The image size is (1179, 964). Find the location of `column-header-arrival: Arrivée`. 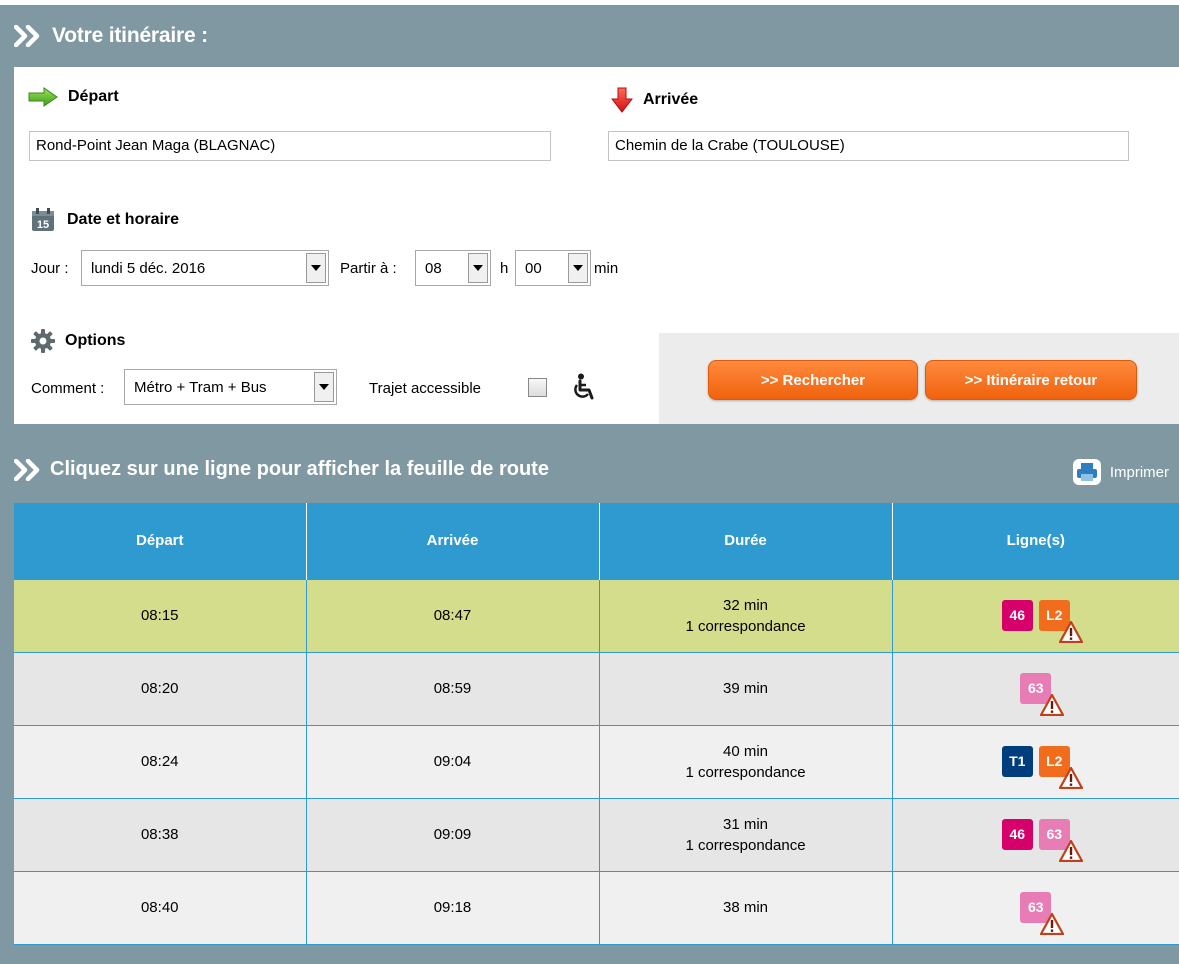

column-header-arrival: Arrivée is located at coordinates (452, 541).